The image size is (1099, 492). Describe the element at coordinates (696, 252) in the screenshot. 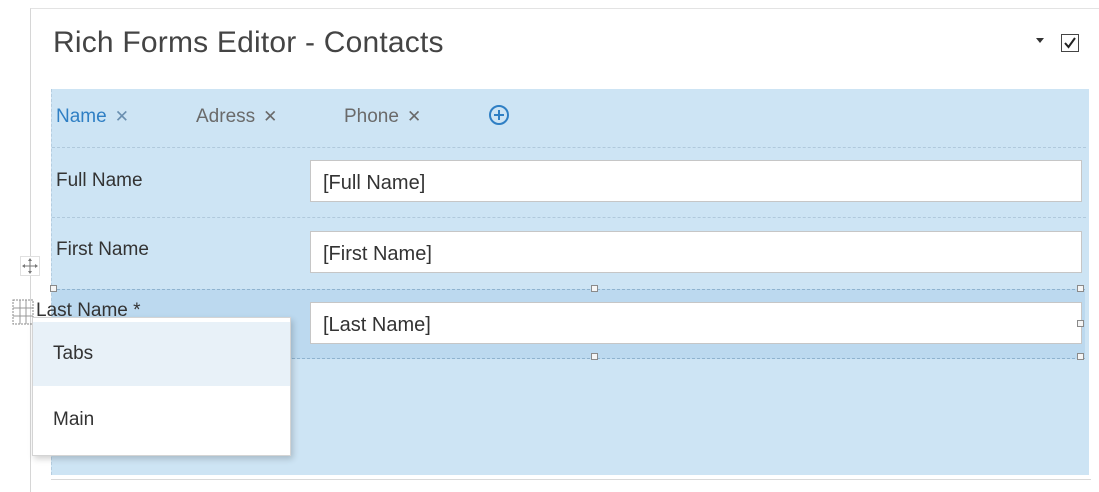

I see `first-name-input: [First Name]` at that location.